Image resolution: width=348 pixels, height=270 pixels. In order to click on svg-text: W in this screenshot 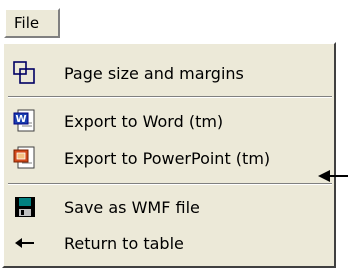, I will do `click(20, 119)`.